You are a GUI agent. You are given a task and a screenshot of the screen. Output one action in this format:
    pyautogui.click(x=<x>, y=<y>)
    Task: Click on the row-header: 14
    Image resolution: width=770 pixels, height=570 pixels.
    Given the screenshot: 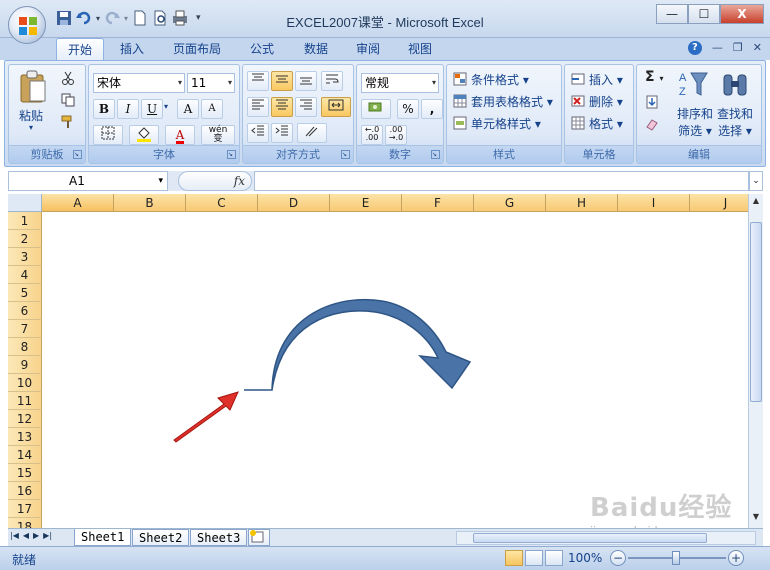 What is the action you would take?
    pyautogui.click(x=25, y=455)
    